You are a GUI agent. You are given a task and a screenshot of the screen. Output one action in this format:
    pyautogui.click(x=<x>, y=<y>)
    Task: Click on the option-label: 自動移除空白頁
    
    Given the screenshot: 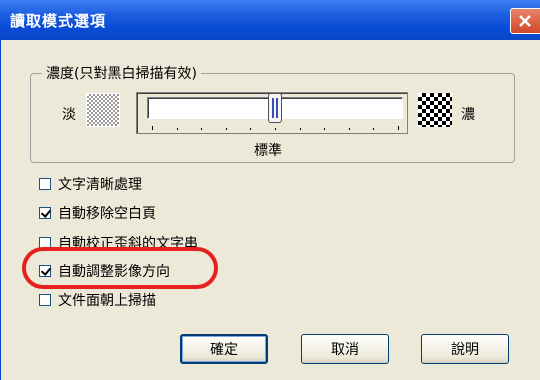 What is the action you would take?
    pyautogui.click(x=107, y=214)
    